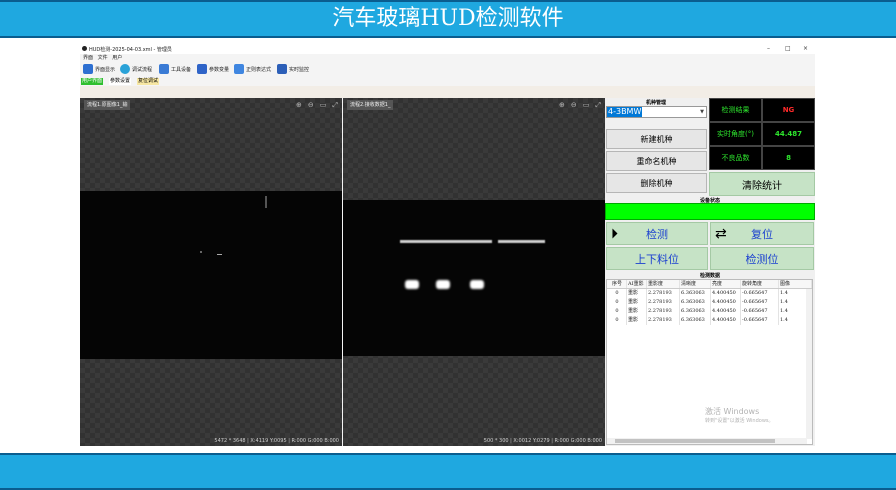 This screenshot has width=896, height=490. I want to click on minimize-button: –, so click(768, 48).